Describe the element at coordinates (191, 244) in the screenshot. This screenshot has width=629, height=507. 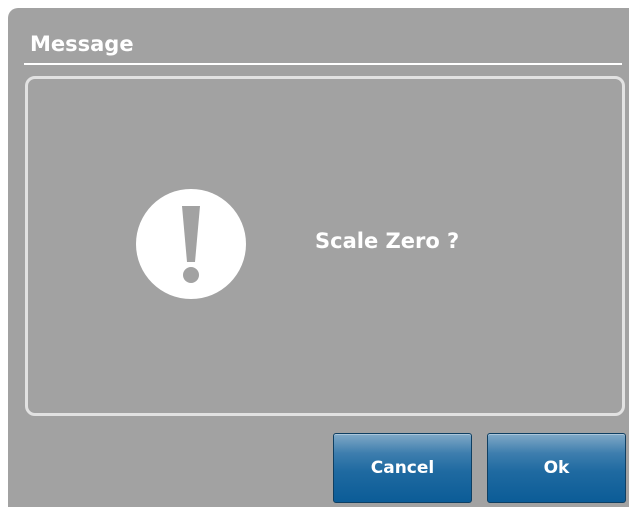
I see `exclamation-icon` at that location.